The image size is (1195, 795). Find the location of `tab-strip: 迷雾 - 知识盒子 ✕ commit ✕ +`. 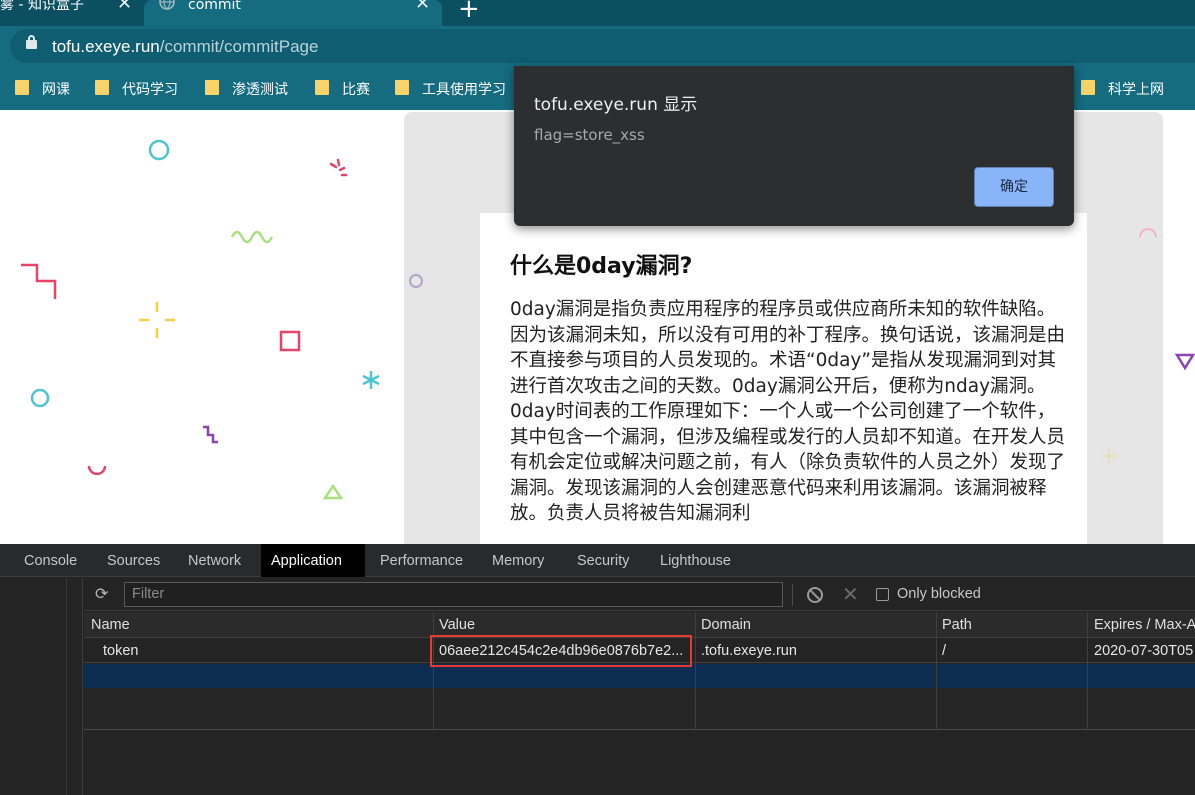

tab-strip: 迷雾 - 知识盒子 ✕ commit ✕ + is located at coordinates (597, 13).